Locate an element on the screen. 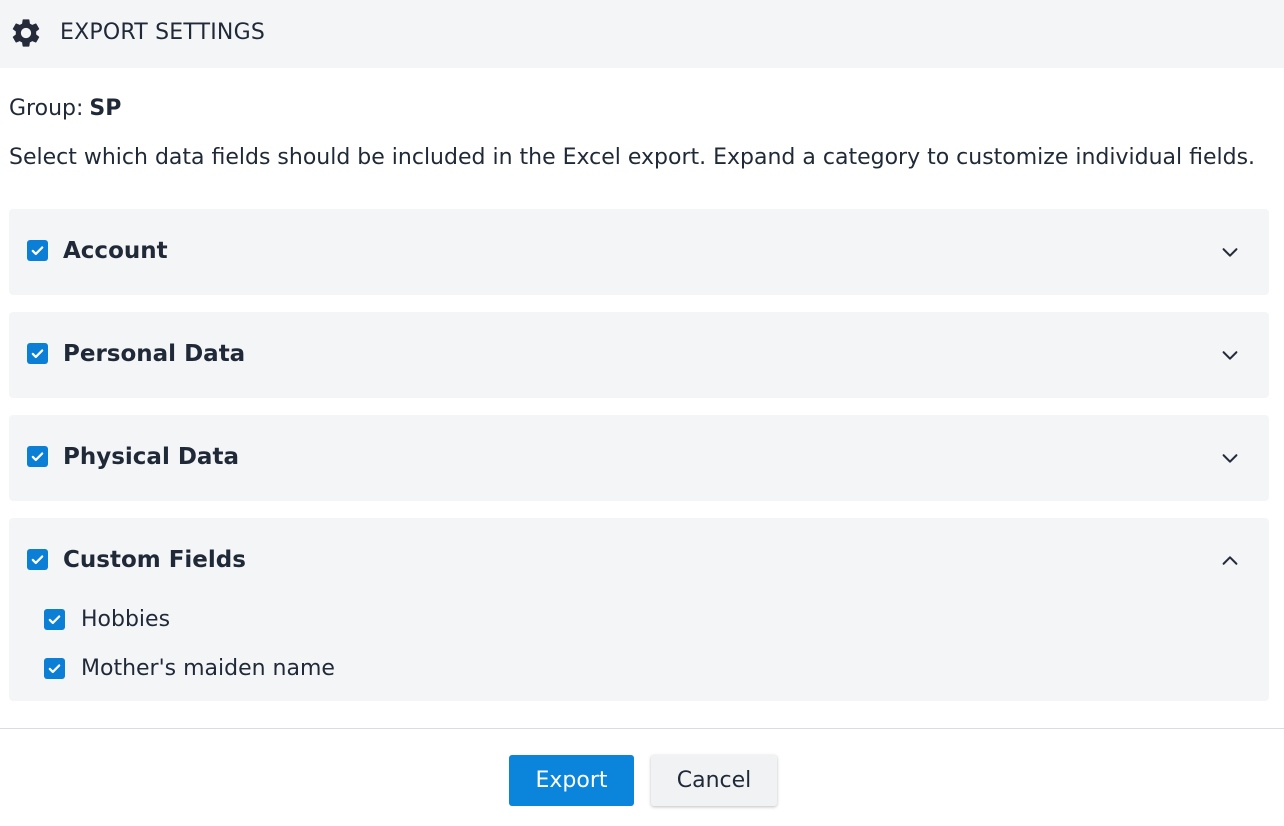 This screenshot has height=826, width=1284. category-header-physical-data: Physical Data is located at coordinates (639, 458).